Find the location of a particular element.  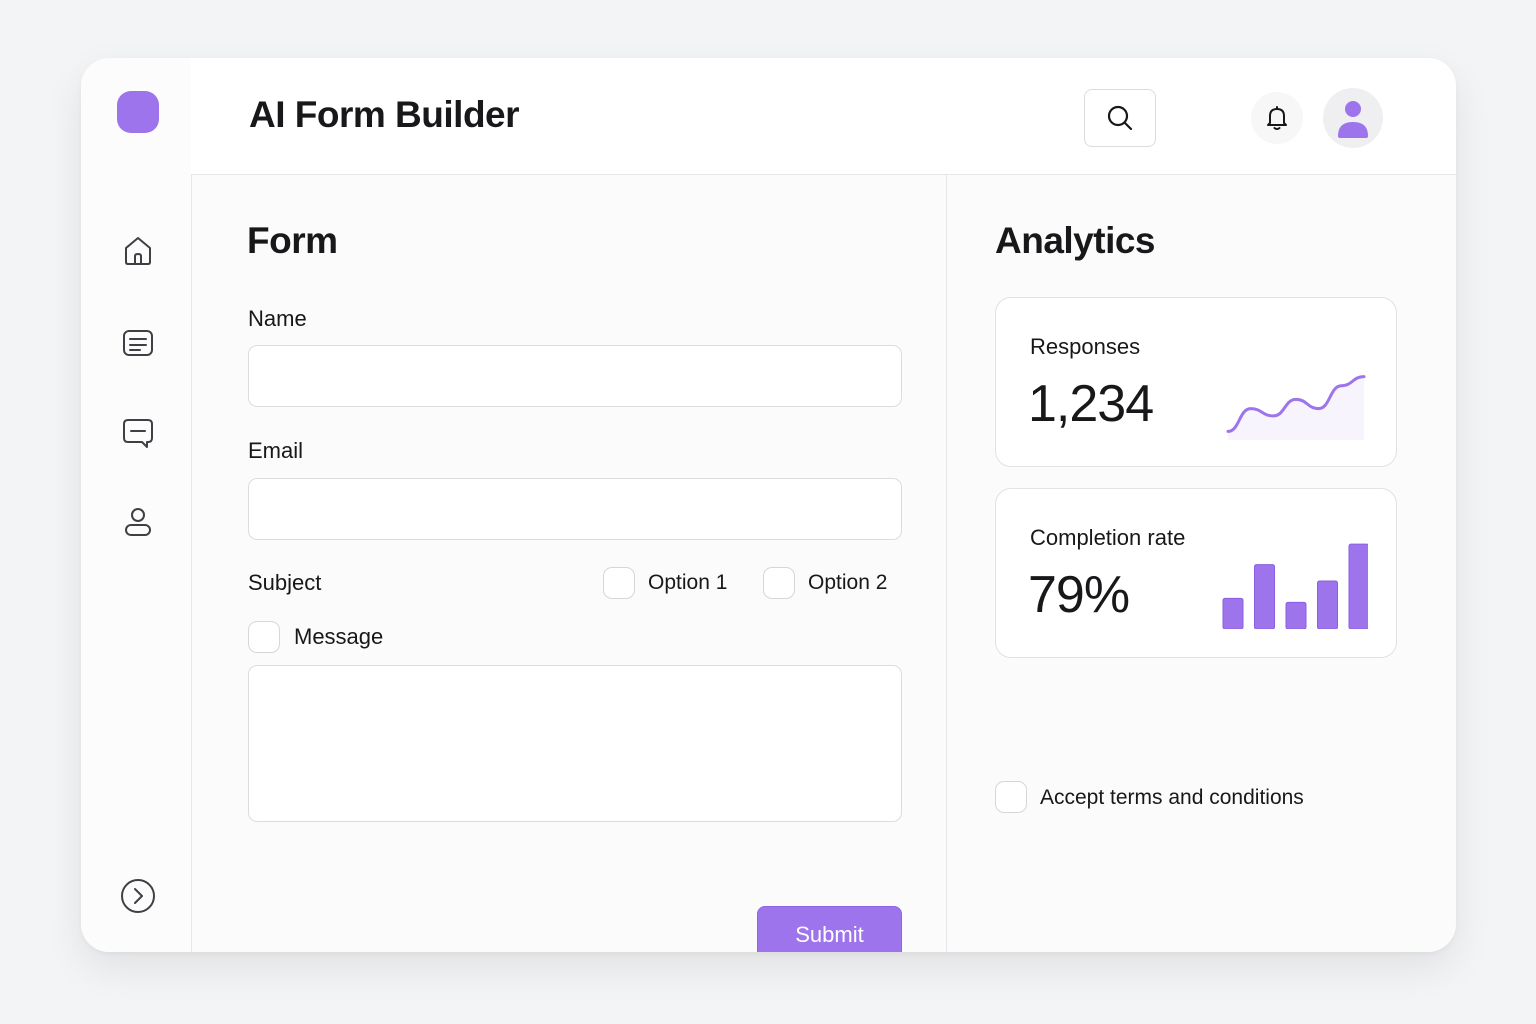

top-bar: AI Form Builder is located at coordinates (823, 116).